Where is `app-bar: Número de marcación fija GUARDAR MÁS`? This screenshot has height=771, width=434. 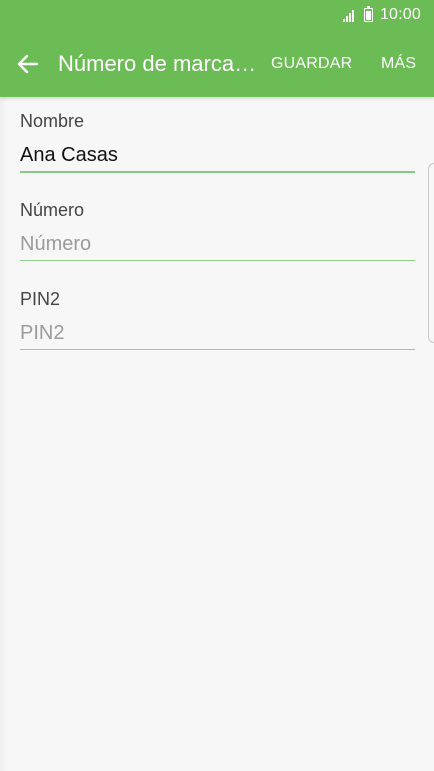 app-bar: Número de marcación fija GUARDAR MÁS is located at coordinates (217, 64).